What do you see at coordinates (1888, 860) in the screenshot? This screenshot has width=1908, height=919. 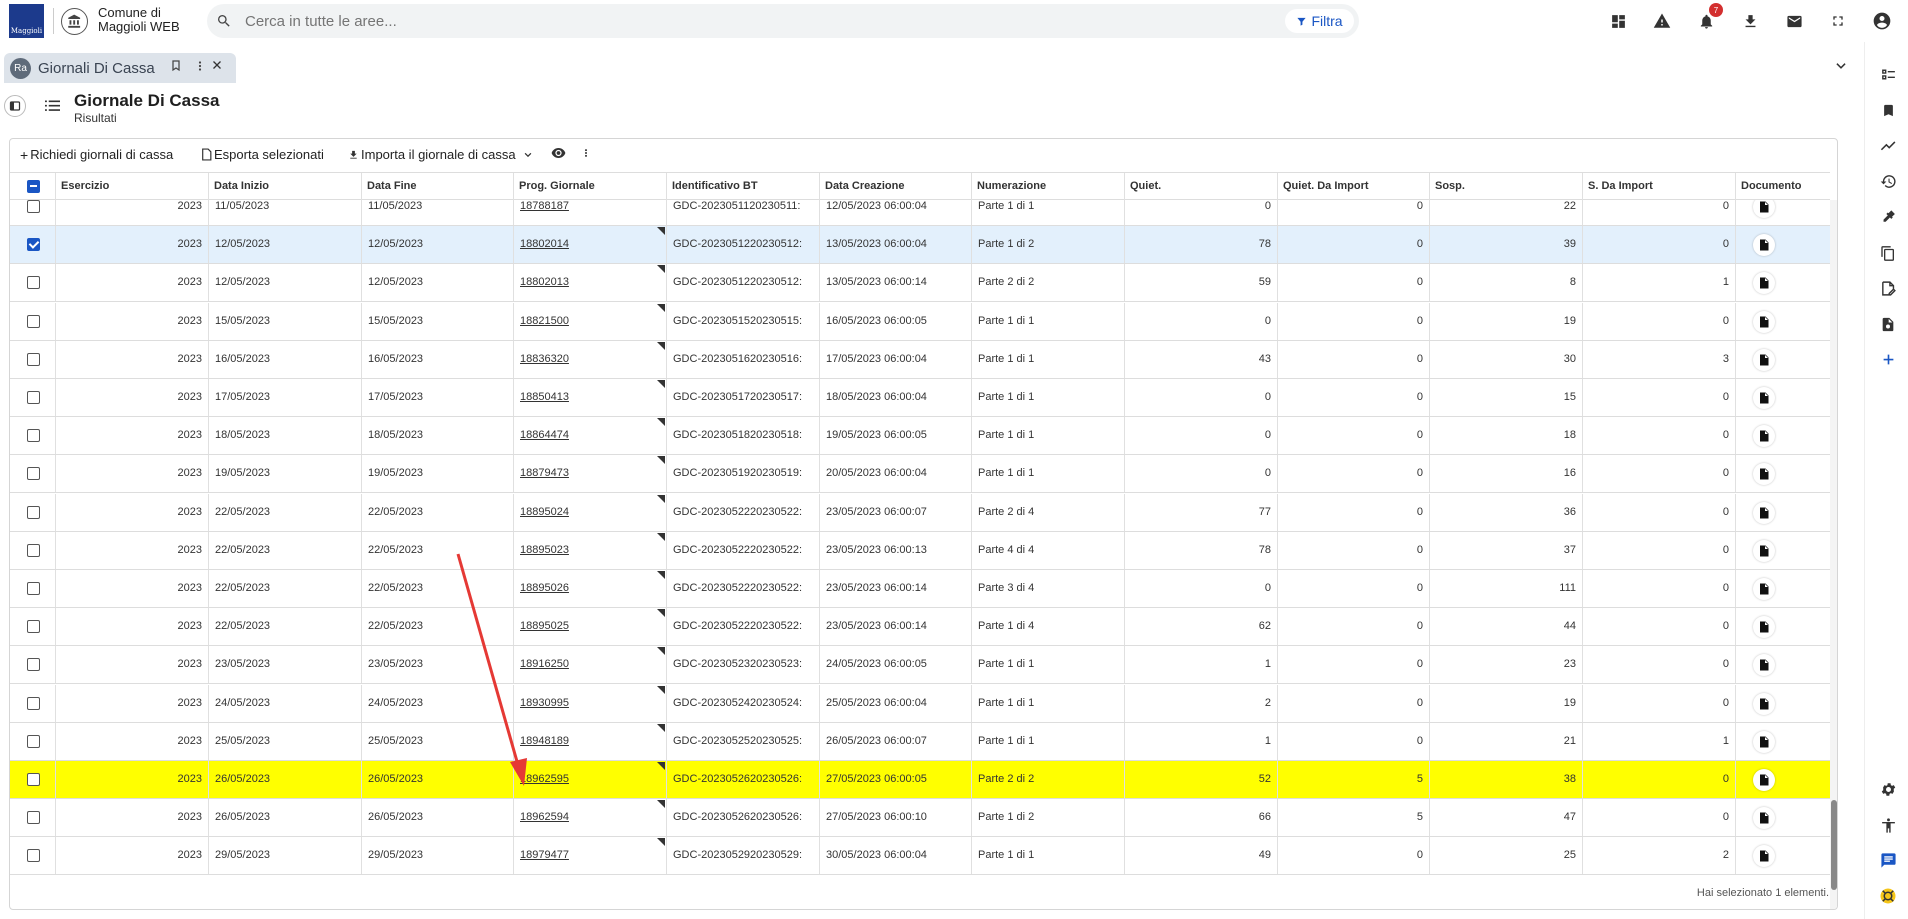 I see `chat-icon` at bounding box center [1888, 860].